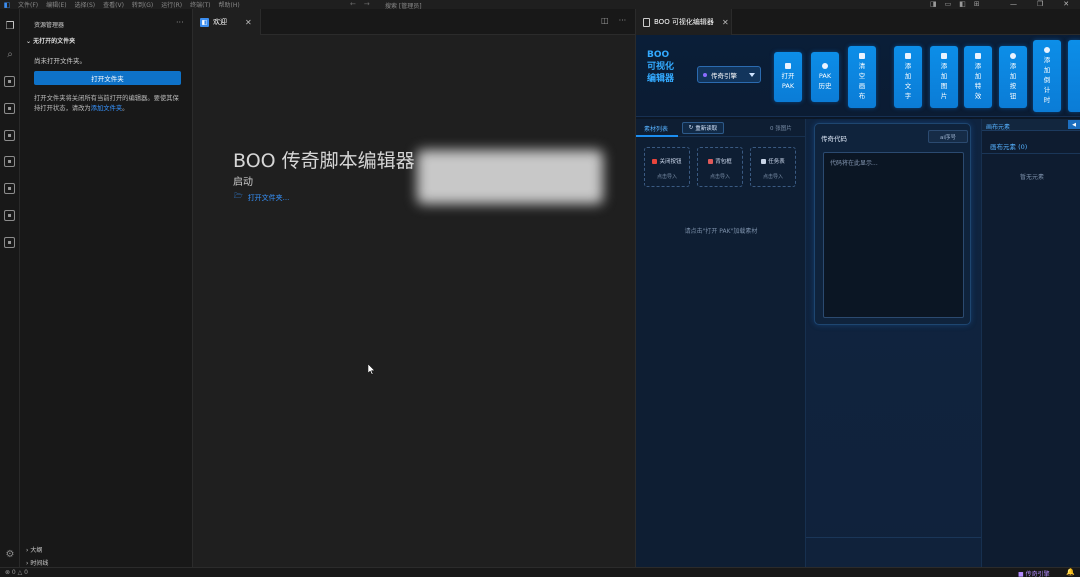  I want to click on pak-history-label: PAK历史, so click(825, 81).